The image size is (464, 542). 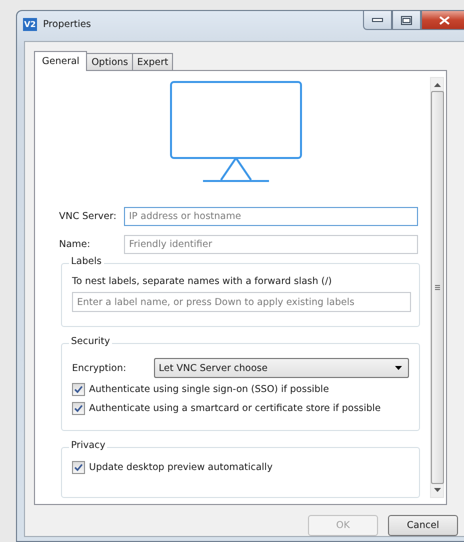 I want to click on input-field: IP address or hostname, so click(x=271, y=216).